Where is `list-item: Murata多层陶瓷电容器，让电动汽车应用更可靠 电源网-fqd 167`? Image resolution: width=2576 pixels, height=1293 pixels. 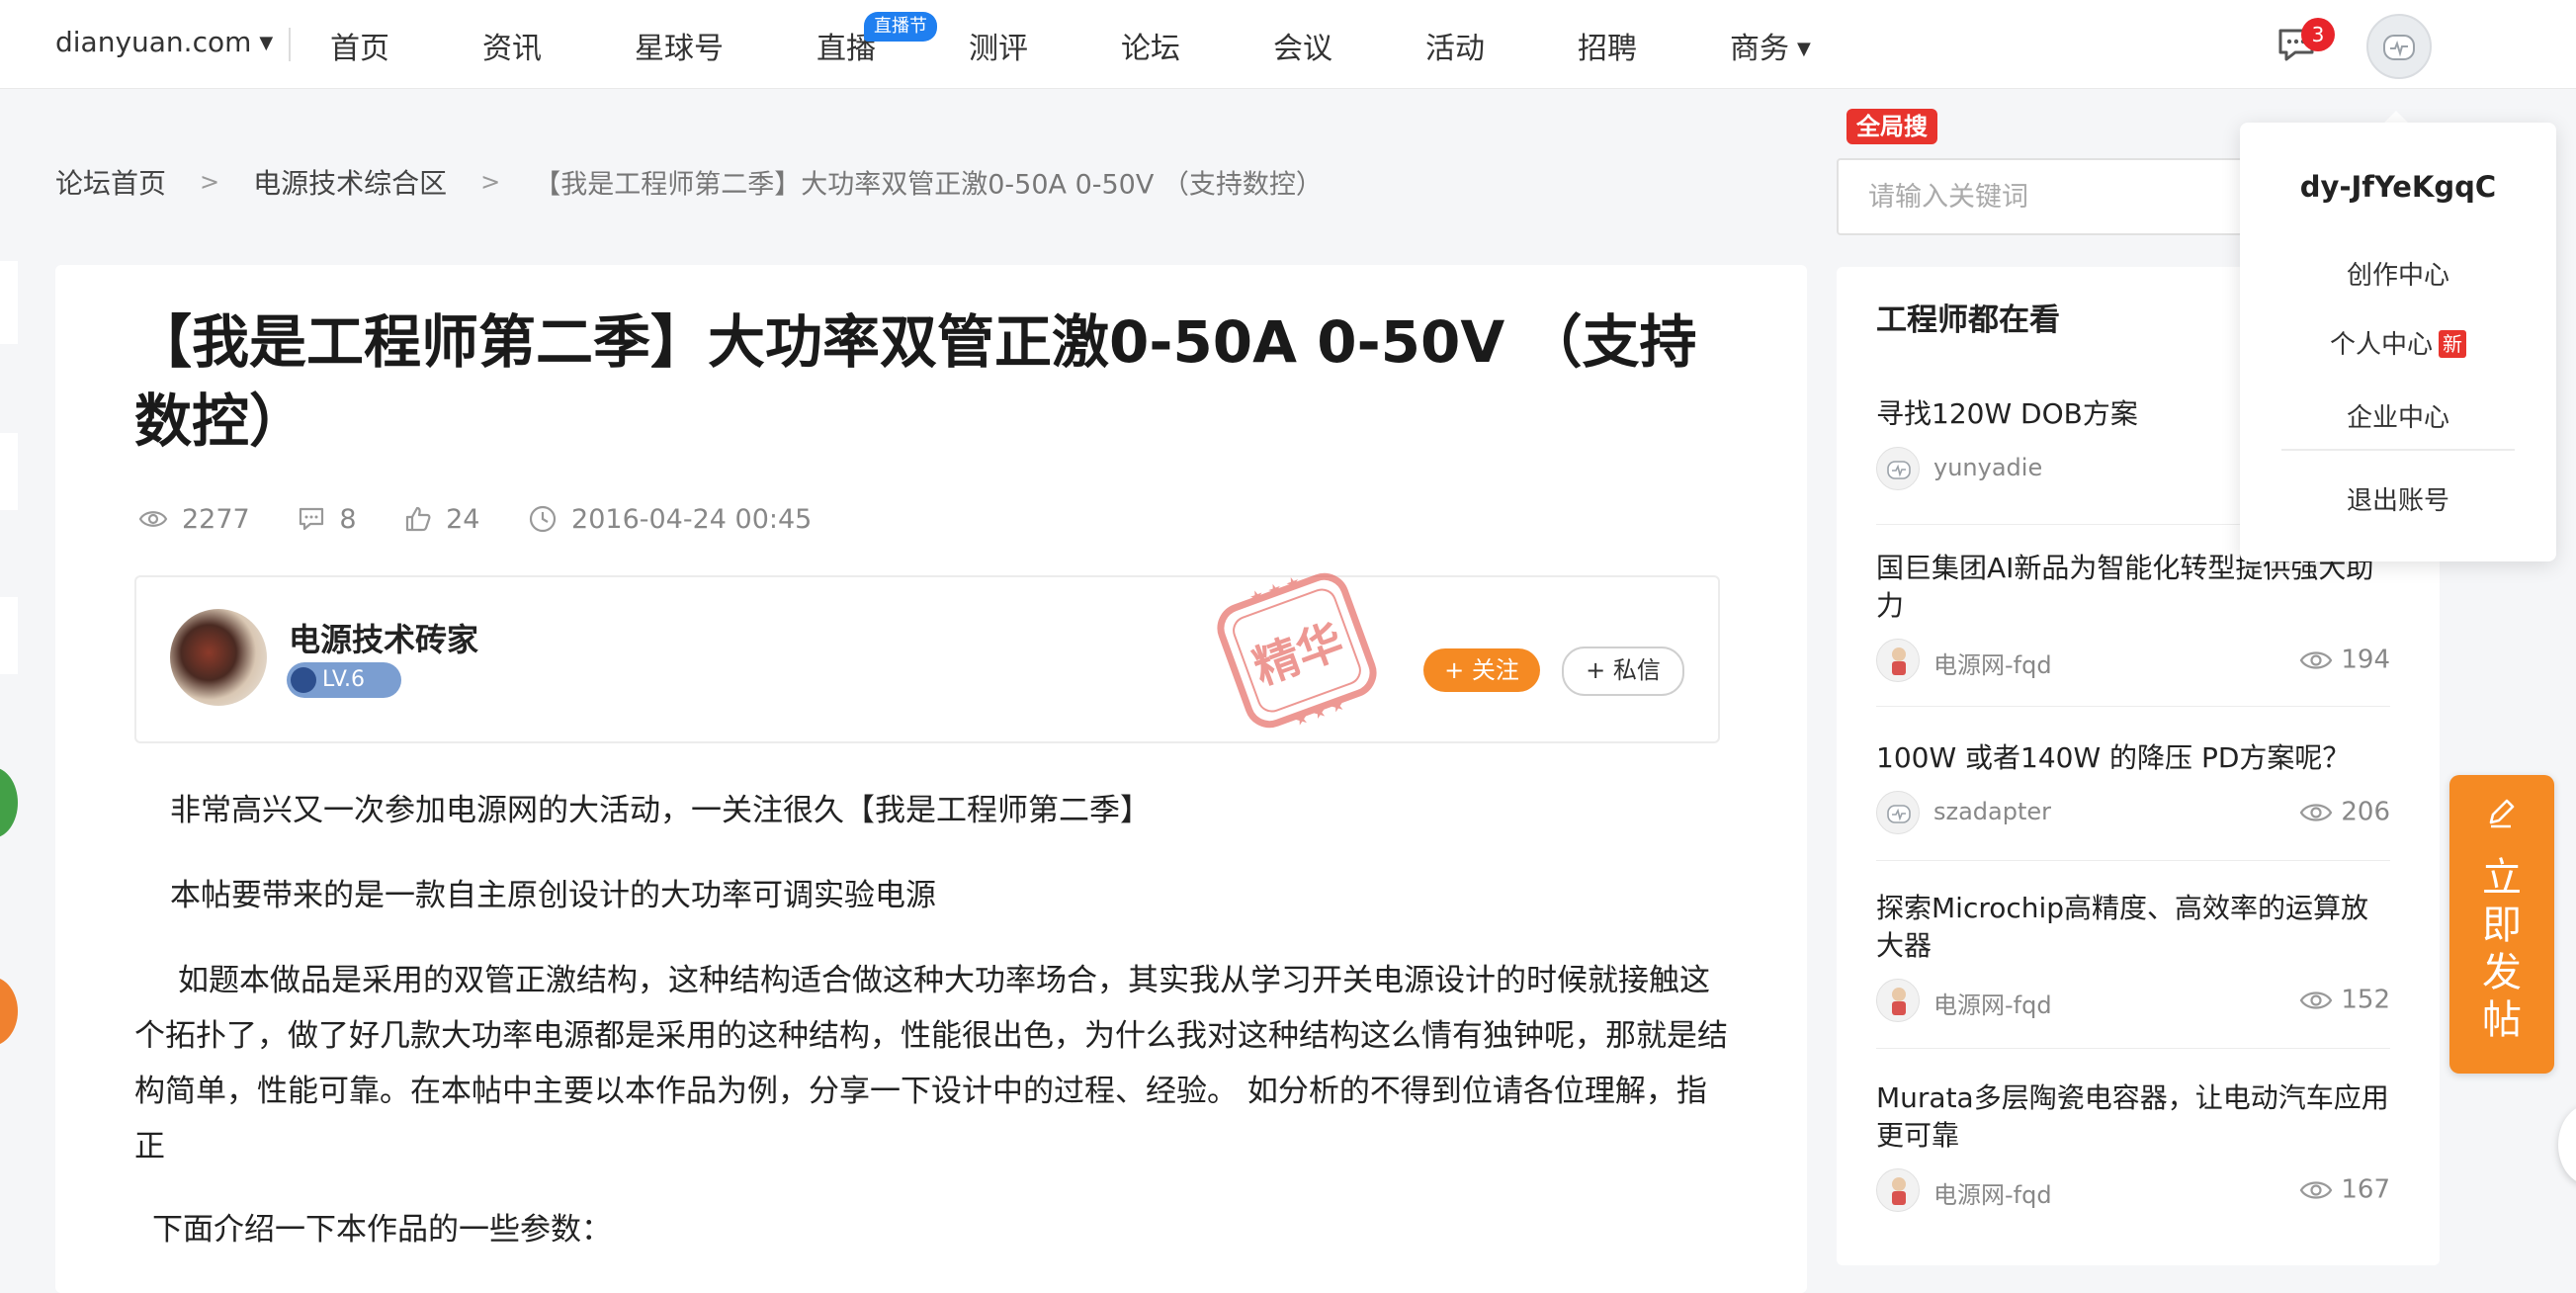
list-item: Murata多层陶瓷电容器，让电动汽车应用更可靠 电源网-fqd 167 is located at coordinates (2133, 1146).